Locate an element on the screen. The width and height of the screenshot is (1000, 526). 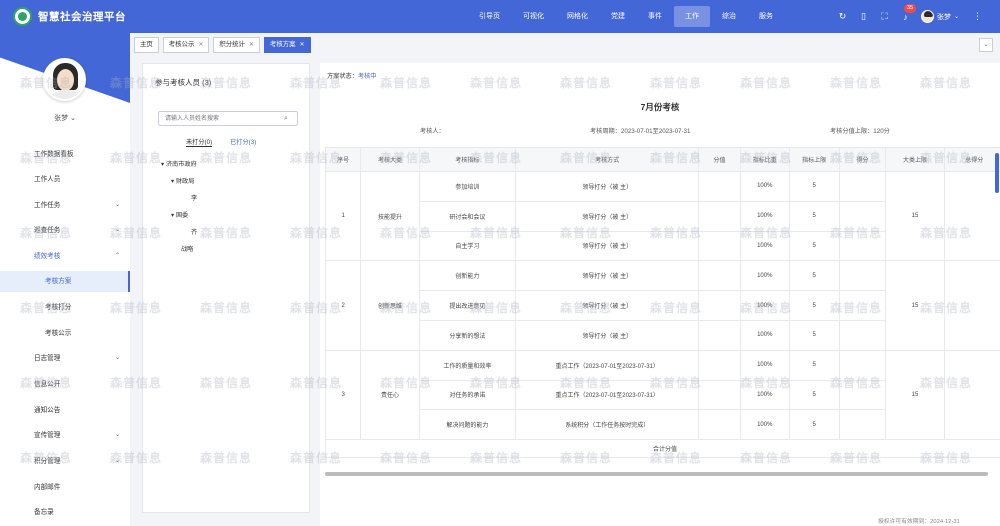
tree-node-committee: ▾ 国委 is located at coordinates (179, 214).